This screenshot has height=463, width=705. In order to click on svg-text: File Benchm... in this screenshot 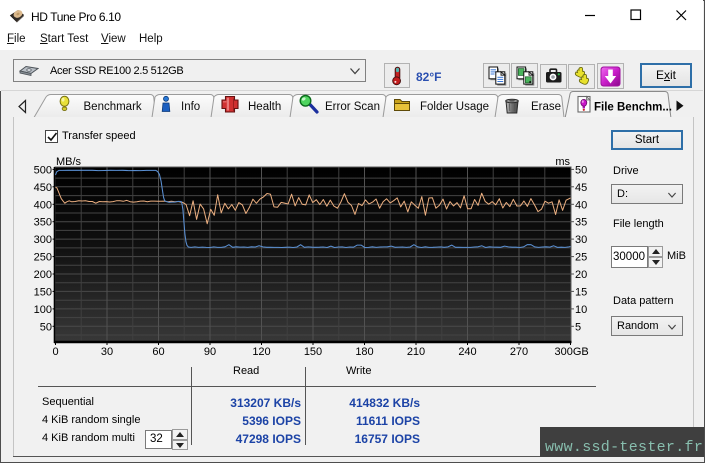, I will do `click(633, 108)`.